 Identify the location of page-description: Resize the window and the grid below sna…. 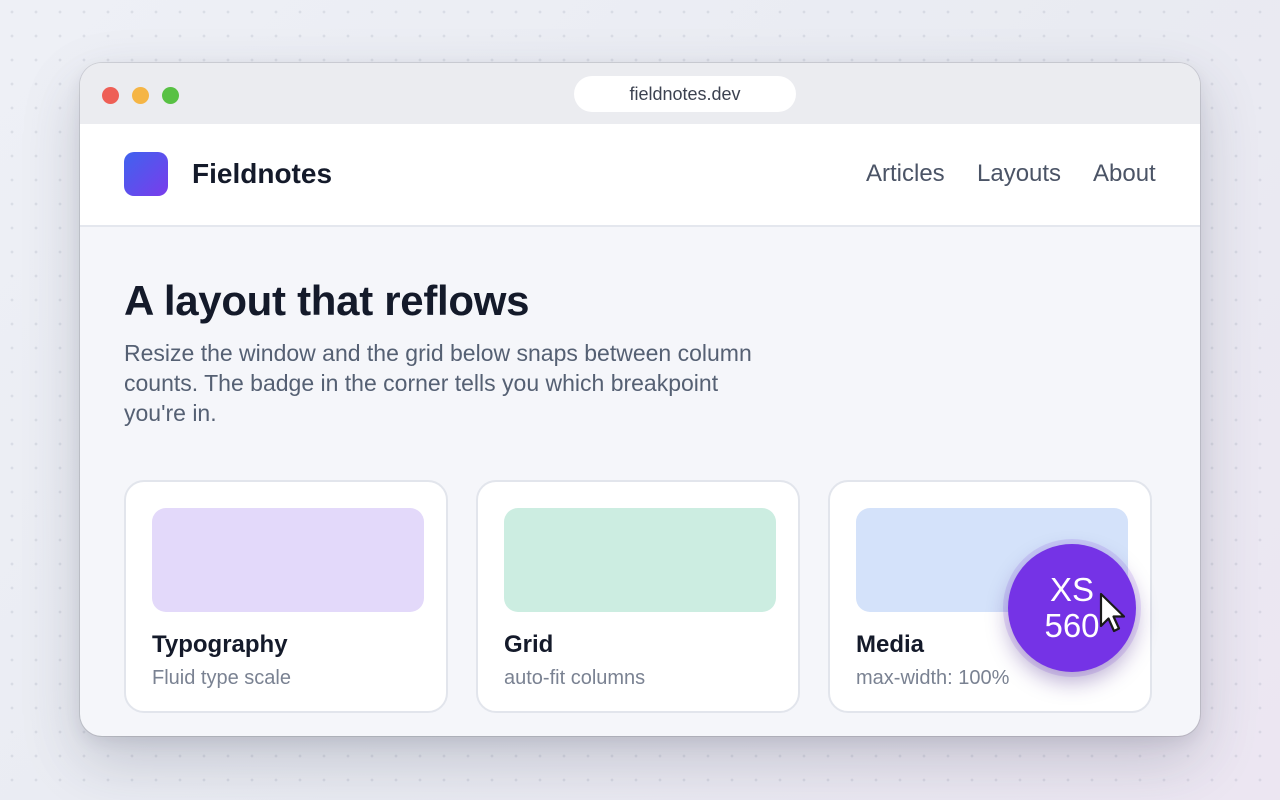
(438, 383).